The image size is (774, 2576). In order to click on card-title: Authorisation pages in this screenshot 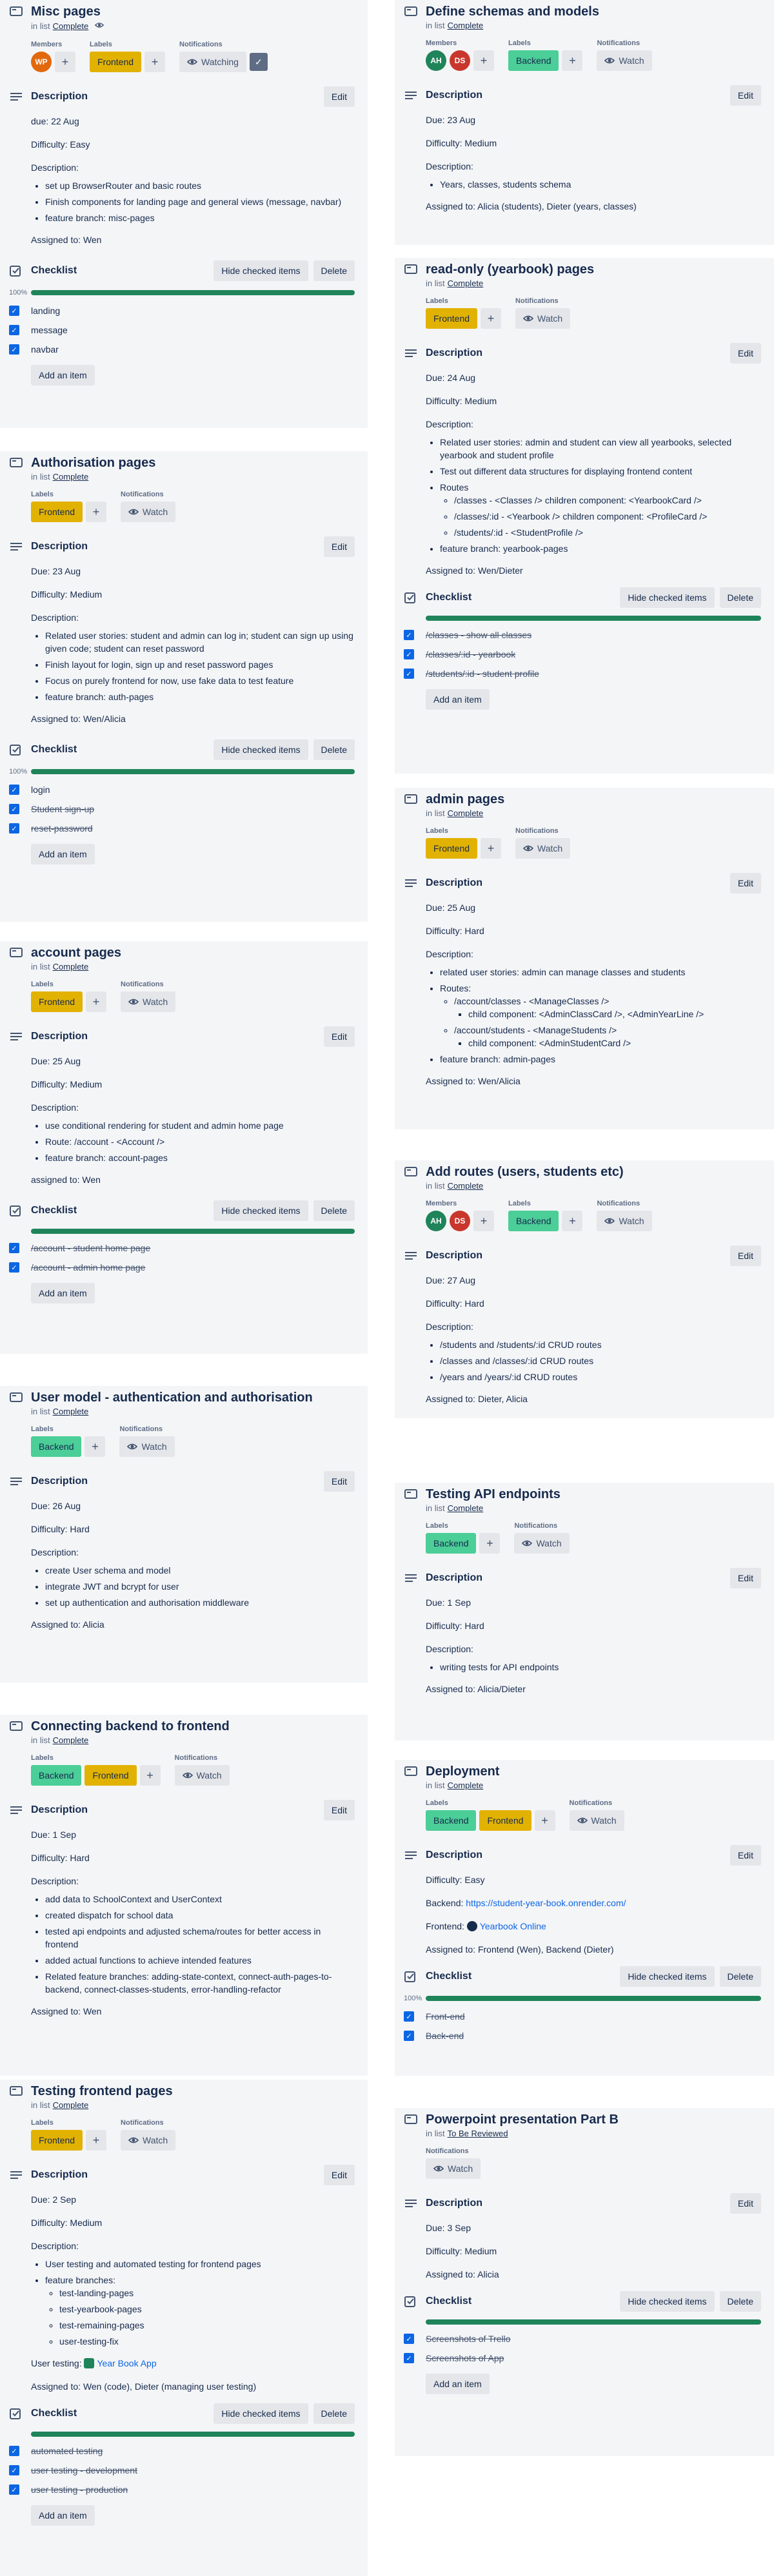, I will do `click(93, 463)`.